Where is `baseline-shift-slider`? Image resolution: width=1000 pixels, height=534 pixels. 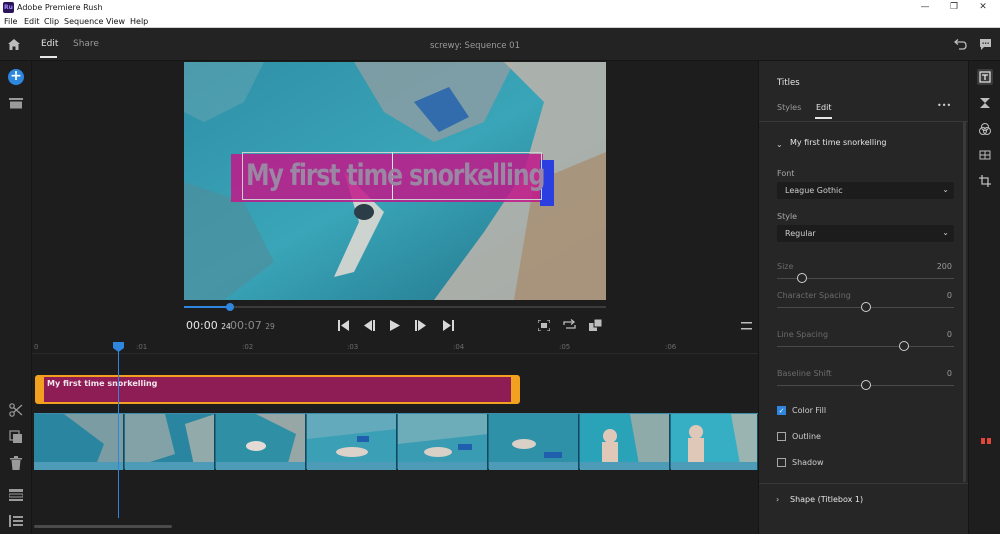
baseline-shift-slider is located at coordinates (865, 385).